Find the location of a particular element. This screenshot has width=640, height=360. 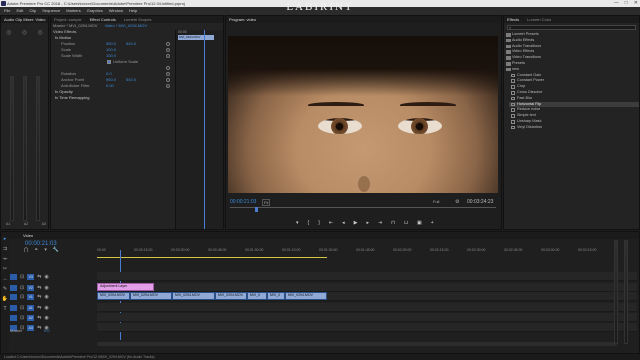

program-timecode: 00:00:21:03 is located at coordinates (243, 202).